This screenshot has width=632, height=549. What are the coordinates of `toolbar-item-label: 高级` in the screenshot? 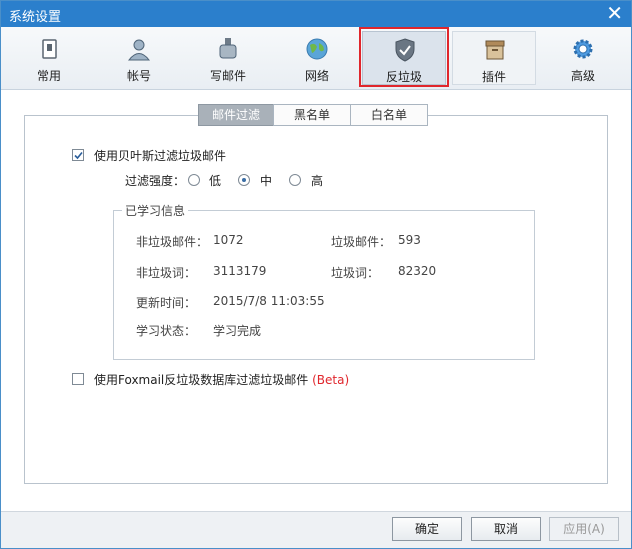 It's located at (582, 76).